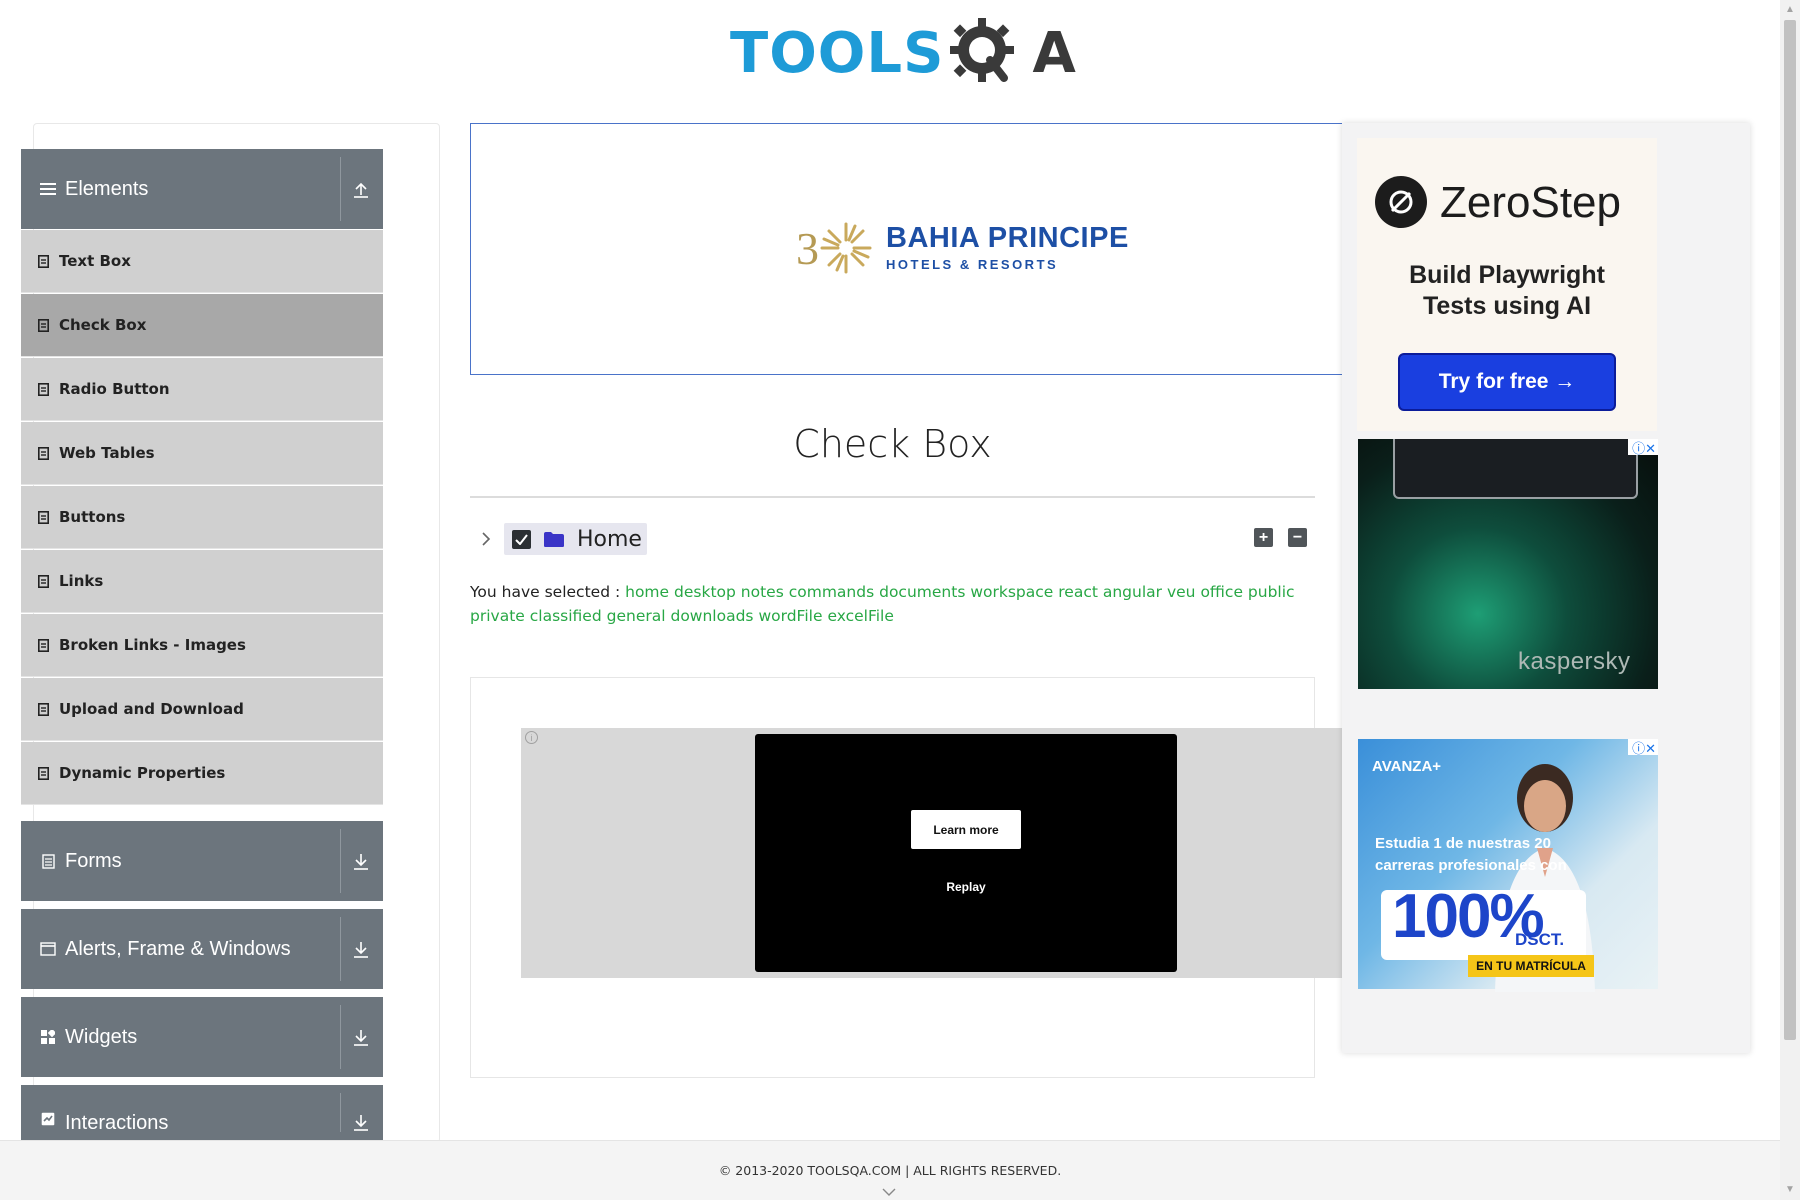  Describe the element at coordinates (486, 539) in the screenshot. I see `tree-expand-toggle` at that location.